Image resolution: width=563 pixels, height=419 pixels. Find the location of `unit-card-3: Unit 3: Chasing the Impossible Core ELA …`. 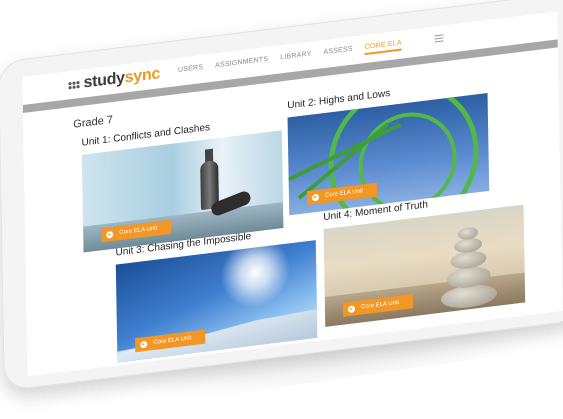

unit-card-3: Unit 3: Chasing the Impossible Core ELA … is located at coordinates (216, 293).